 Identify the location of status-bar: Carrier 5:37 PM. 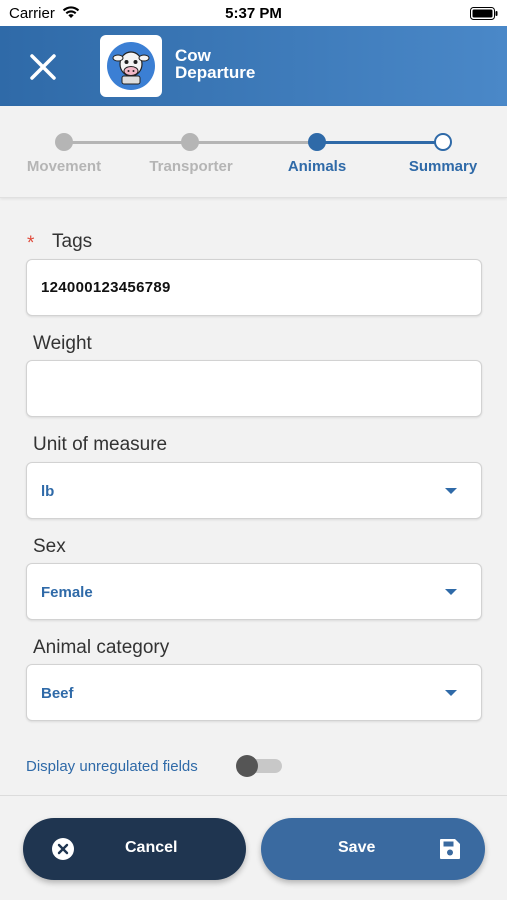
(253, 13).